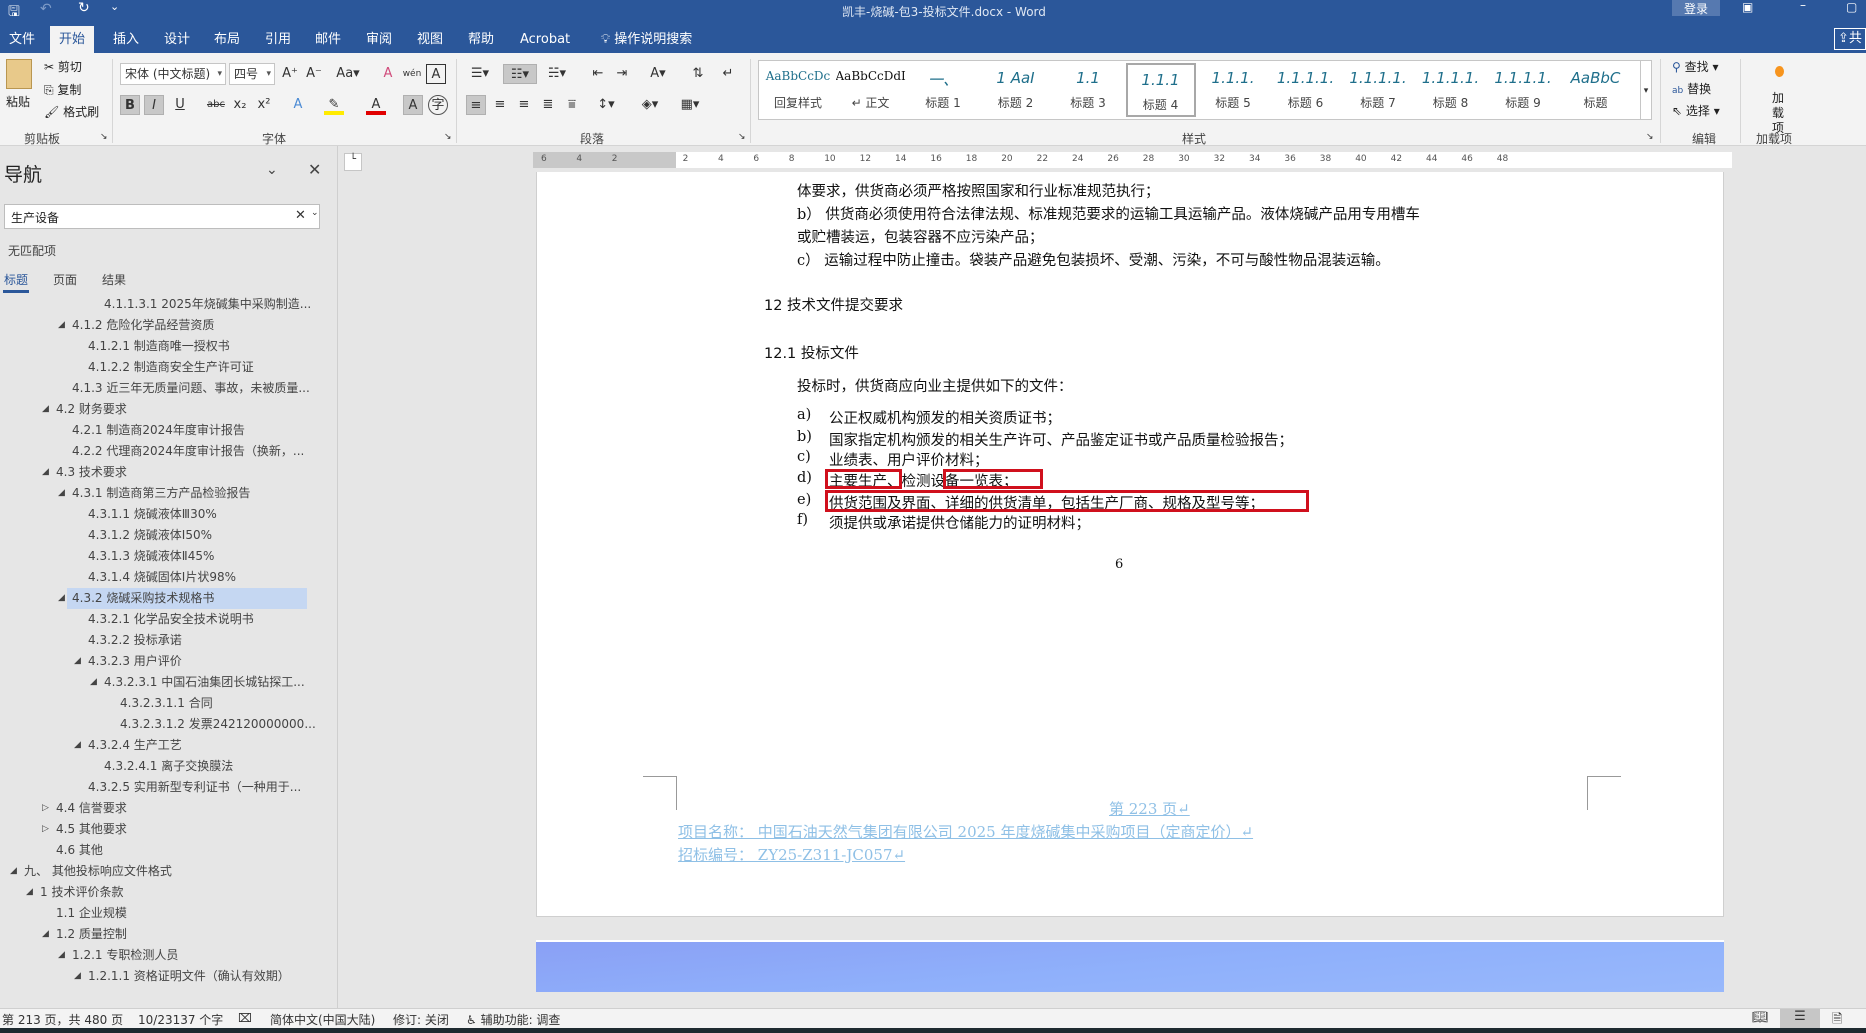  What do you see at coordinates (1691, 88) in the screenshot?
I see `replace-button: ab 替换` at bounding box center [1691, 88].